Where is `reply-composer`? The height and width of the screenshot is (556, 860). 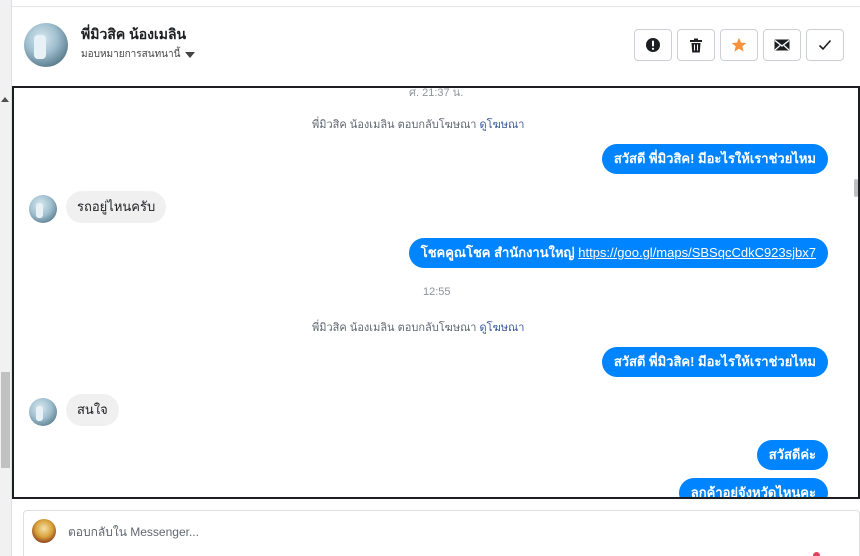 reply-composer is located at coordinates (441, 533).